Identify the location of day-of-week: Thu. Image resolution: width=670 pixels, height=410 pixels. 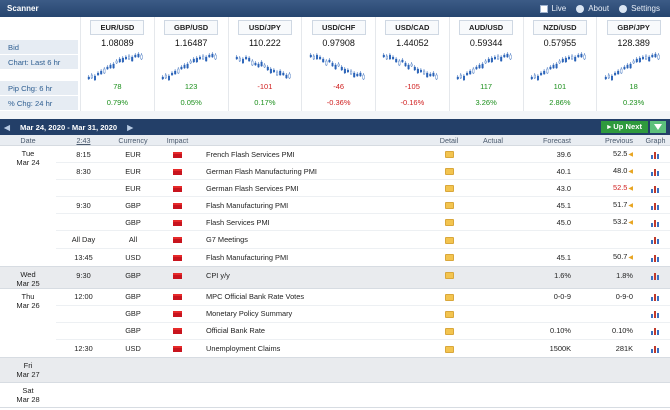
(28, 296).